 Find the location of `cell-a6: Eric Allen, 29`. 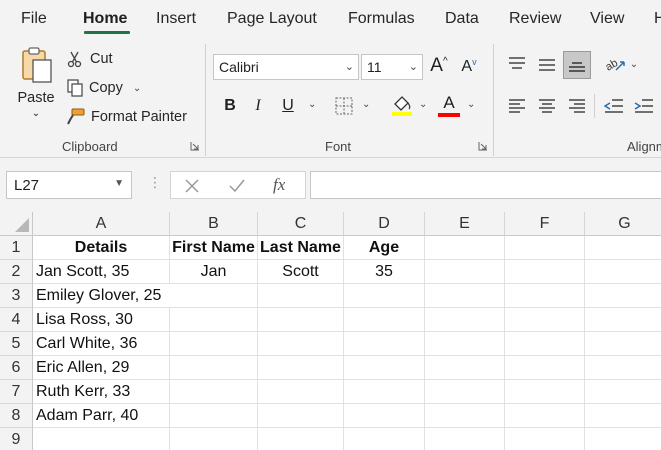

cell-a6: Eric Allen, 29 is located at coordinates (101, 368).